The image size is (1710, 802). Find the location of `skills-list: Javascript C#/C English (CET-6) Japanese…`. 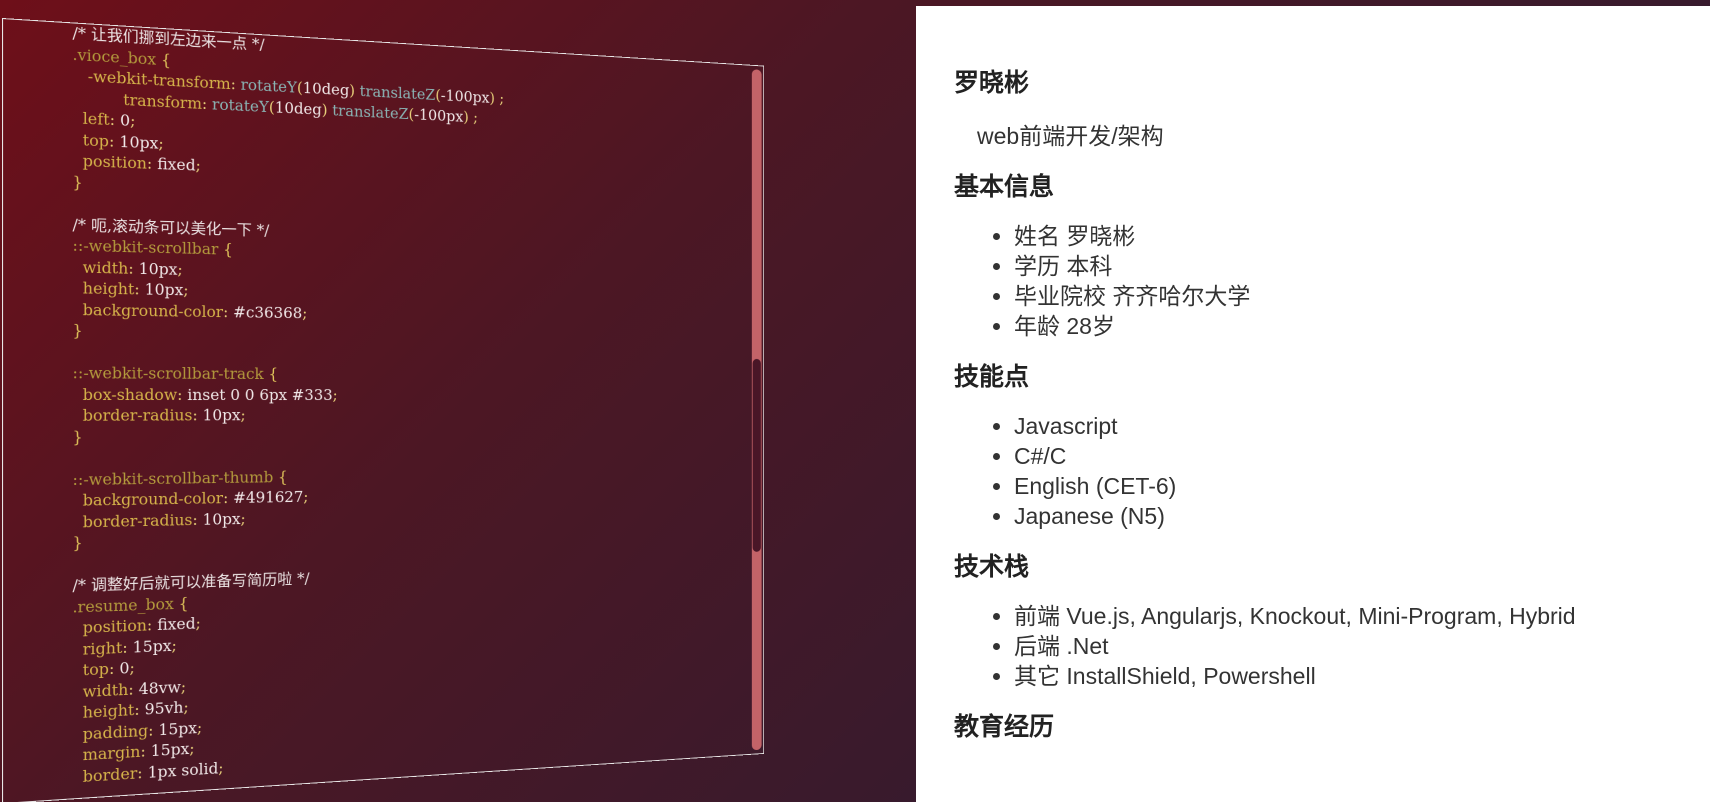

skills-list: Javascript C#/C English (CET-6) Japanese… is located at coordinates (1332, 471).